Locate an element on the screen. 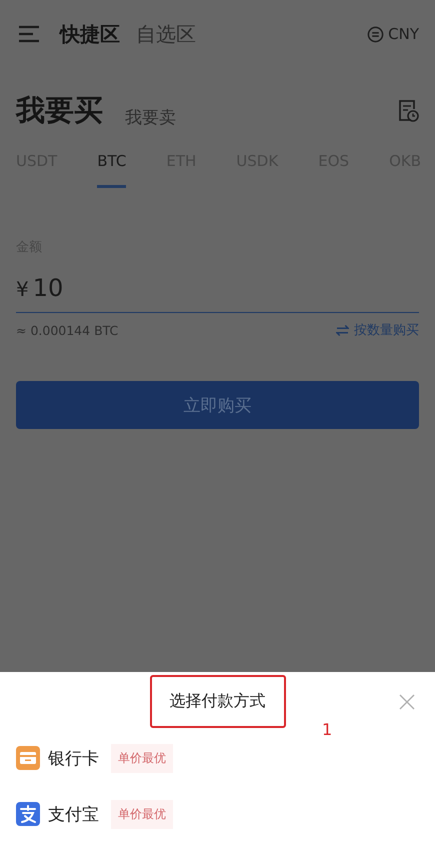 The image size is (435, 842). bank-card-icon is located at coordinates (28, 758).